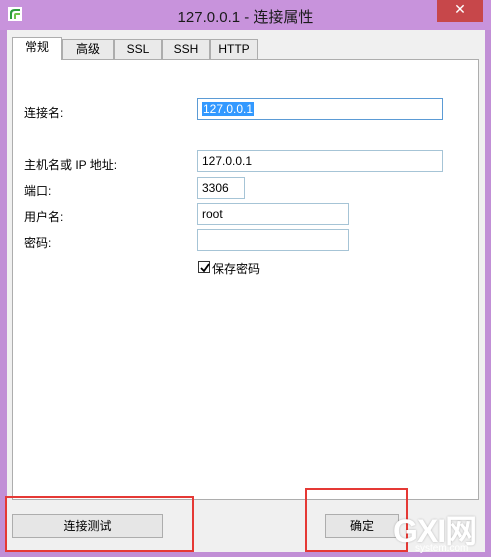 This screenshot has height=557, width=491. I want to click on password-input, so click(273, 240).